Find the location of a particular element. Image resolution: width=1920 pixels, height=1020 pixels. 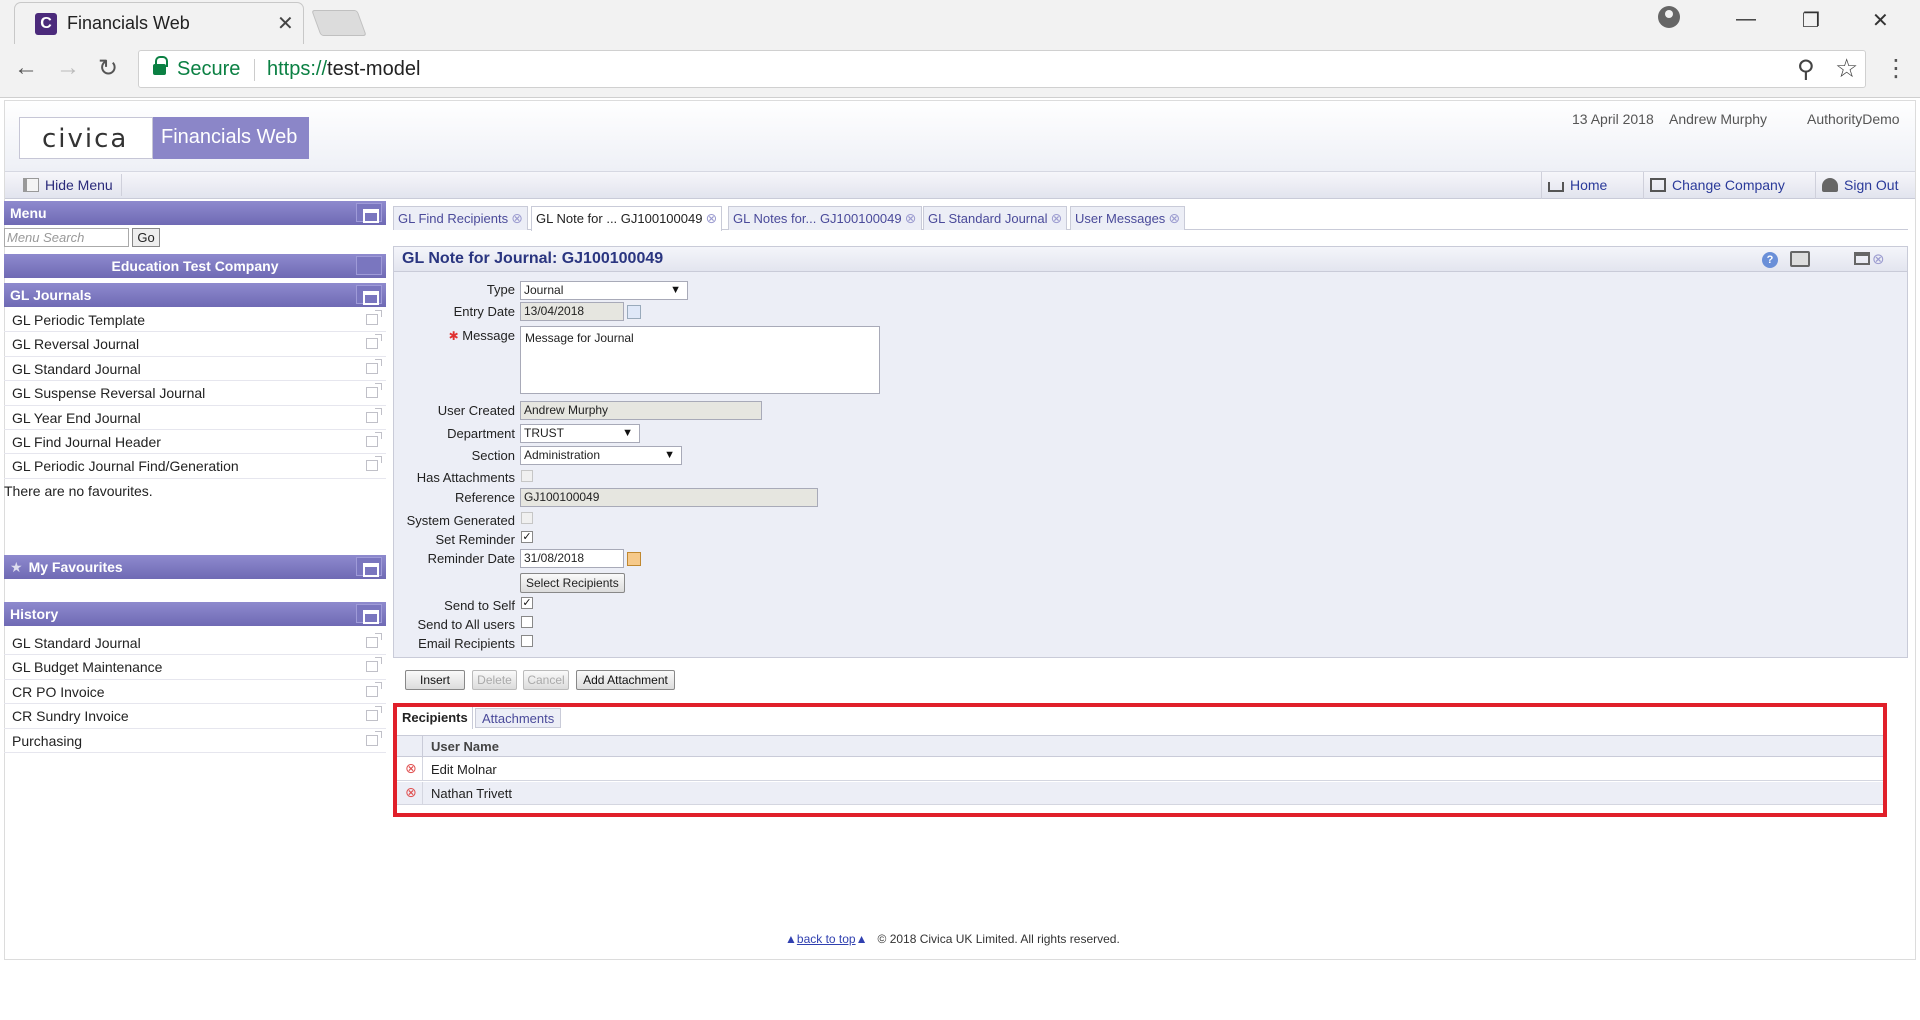

home-label: Home is located at coordinates (1589, 185).